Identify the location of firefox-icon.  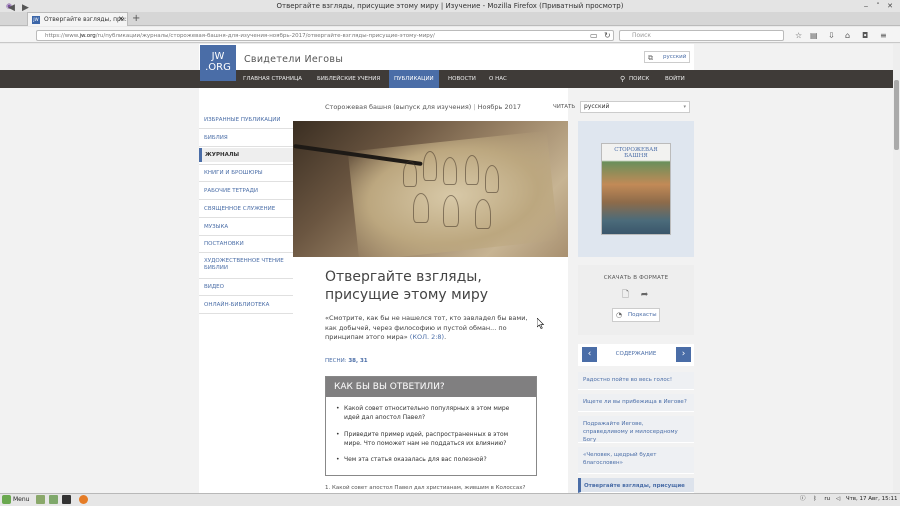
(83, 499).